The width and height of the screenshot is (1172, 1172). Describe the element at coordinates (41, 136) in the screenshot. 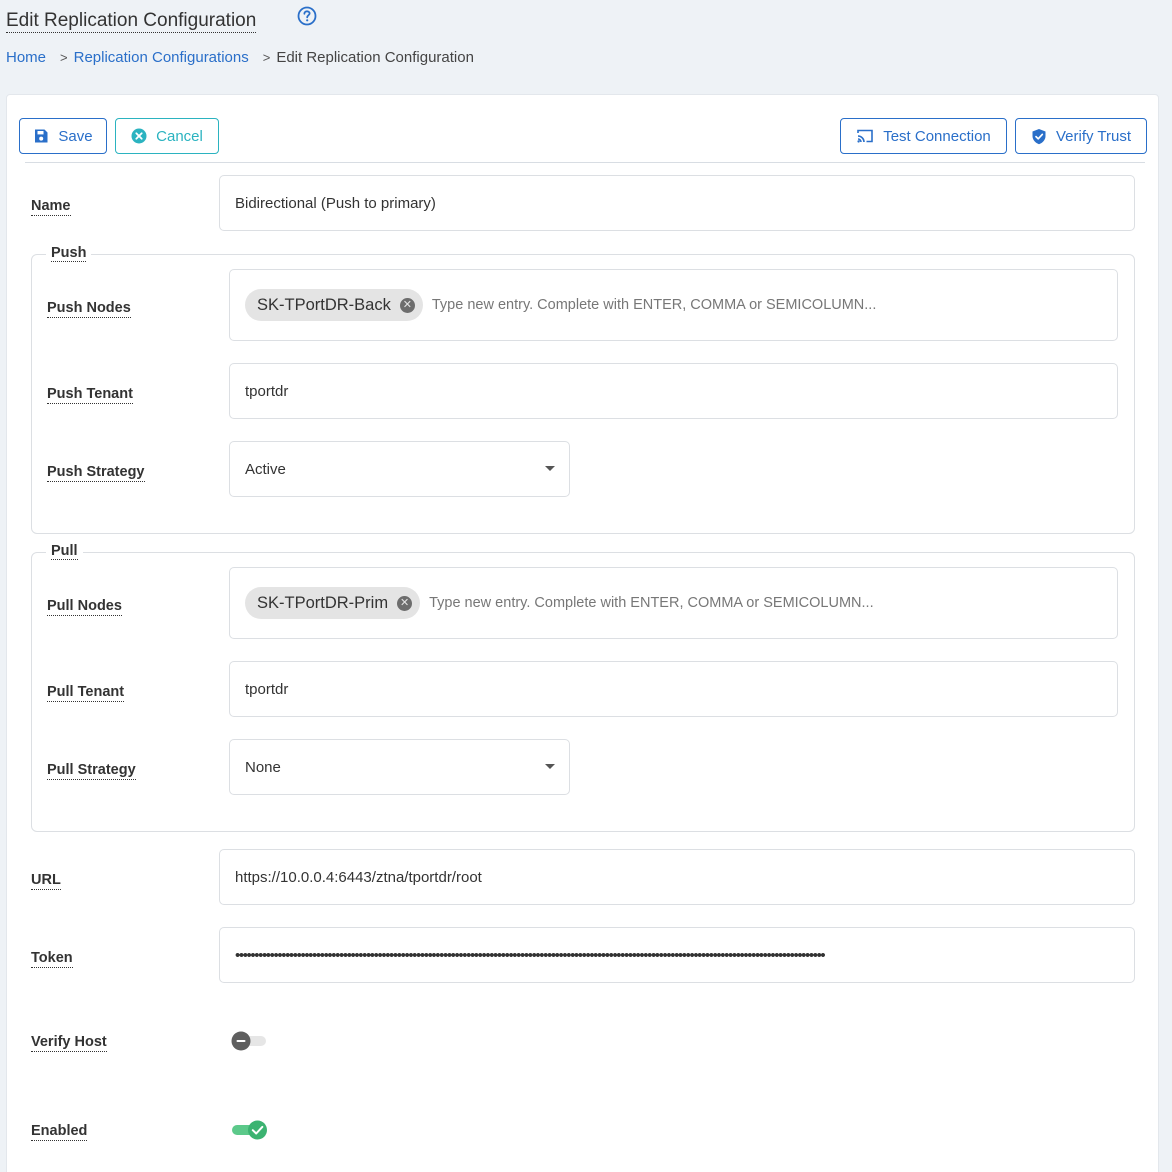

I see `floppy-disk-icon` at that location.